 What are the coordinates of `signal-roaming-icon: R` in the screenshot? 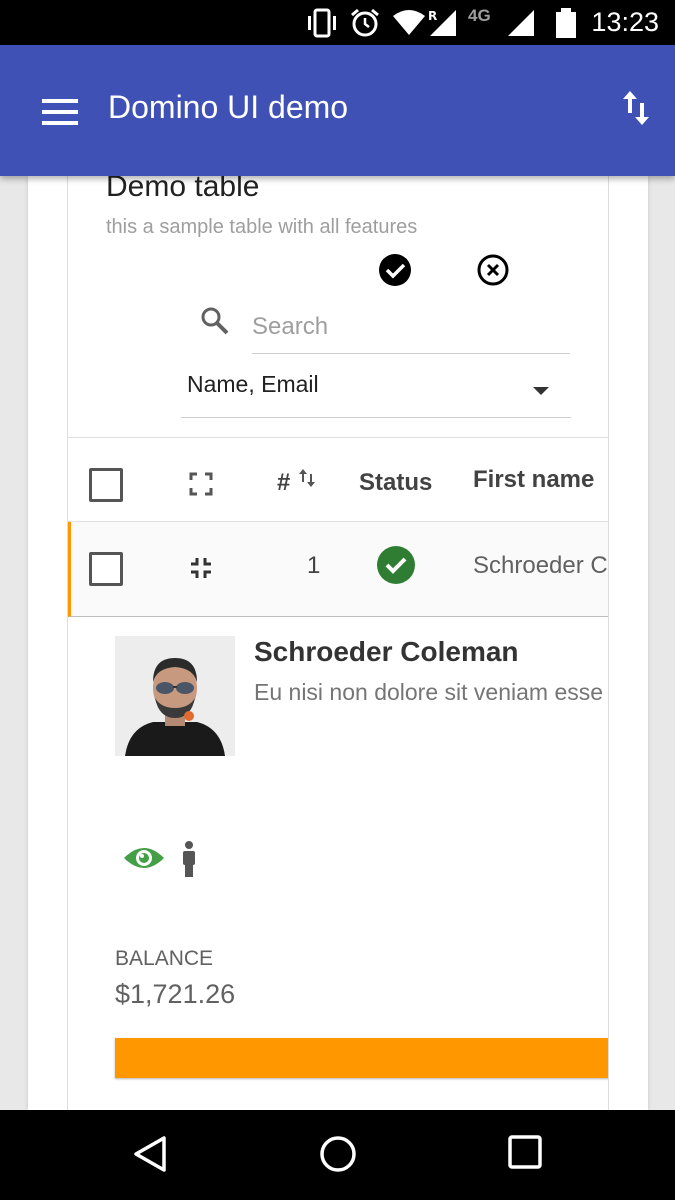 It's located at (442, 22).